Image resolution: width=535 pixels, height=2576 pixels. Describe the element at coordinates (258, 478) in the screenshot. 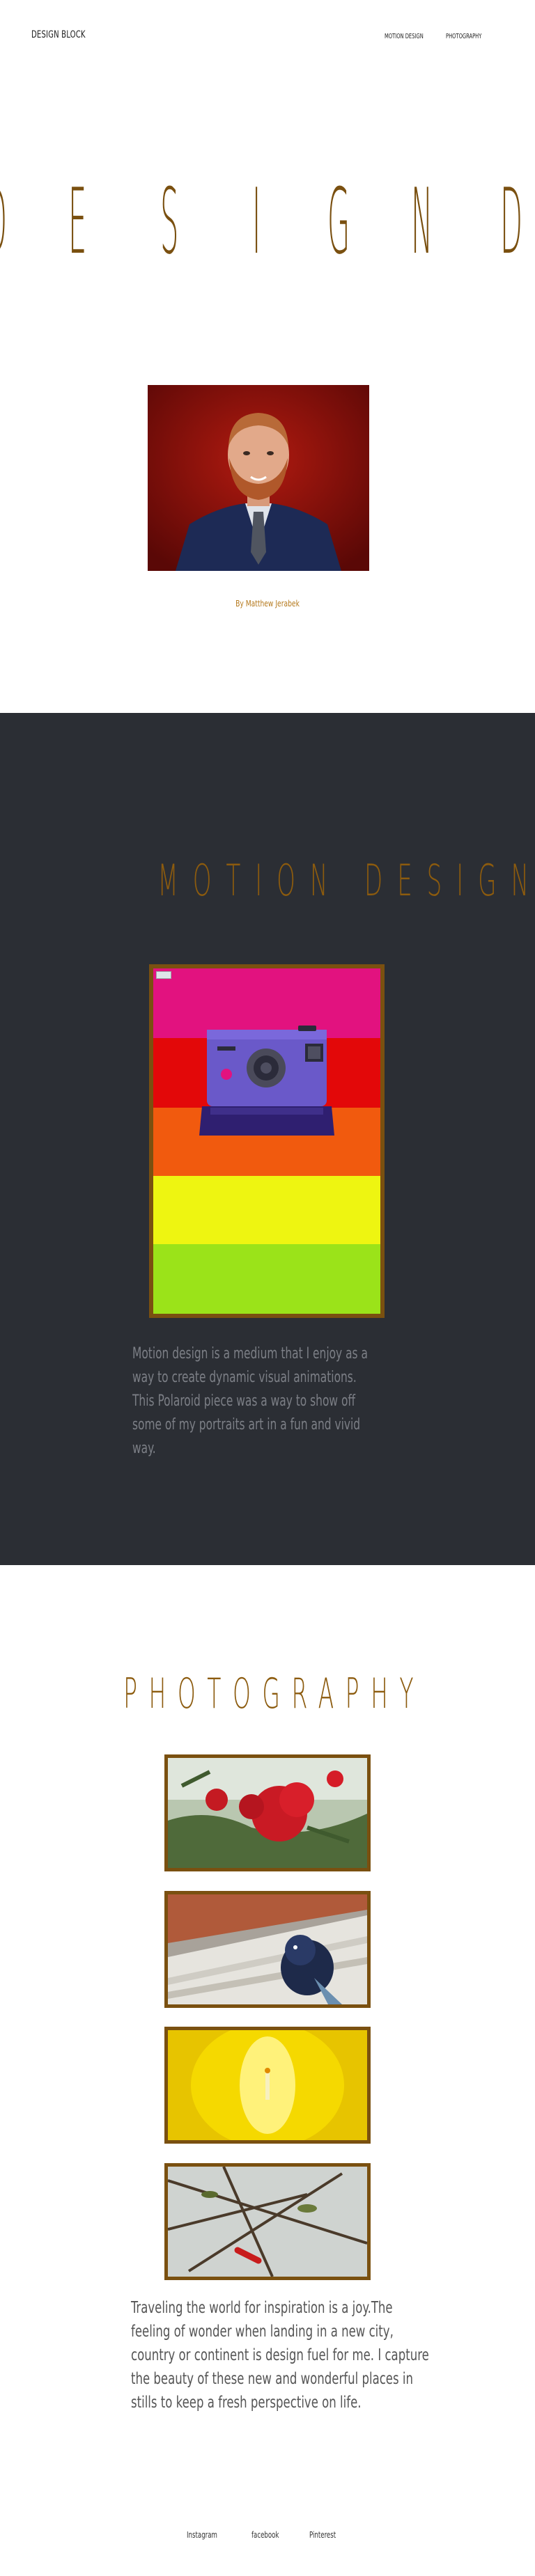

I see `portrait-image` at that location.